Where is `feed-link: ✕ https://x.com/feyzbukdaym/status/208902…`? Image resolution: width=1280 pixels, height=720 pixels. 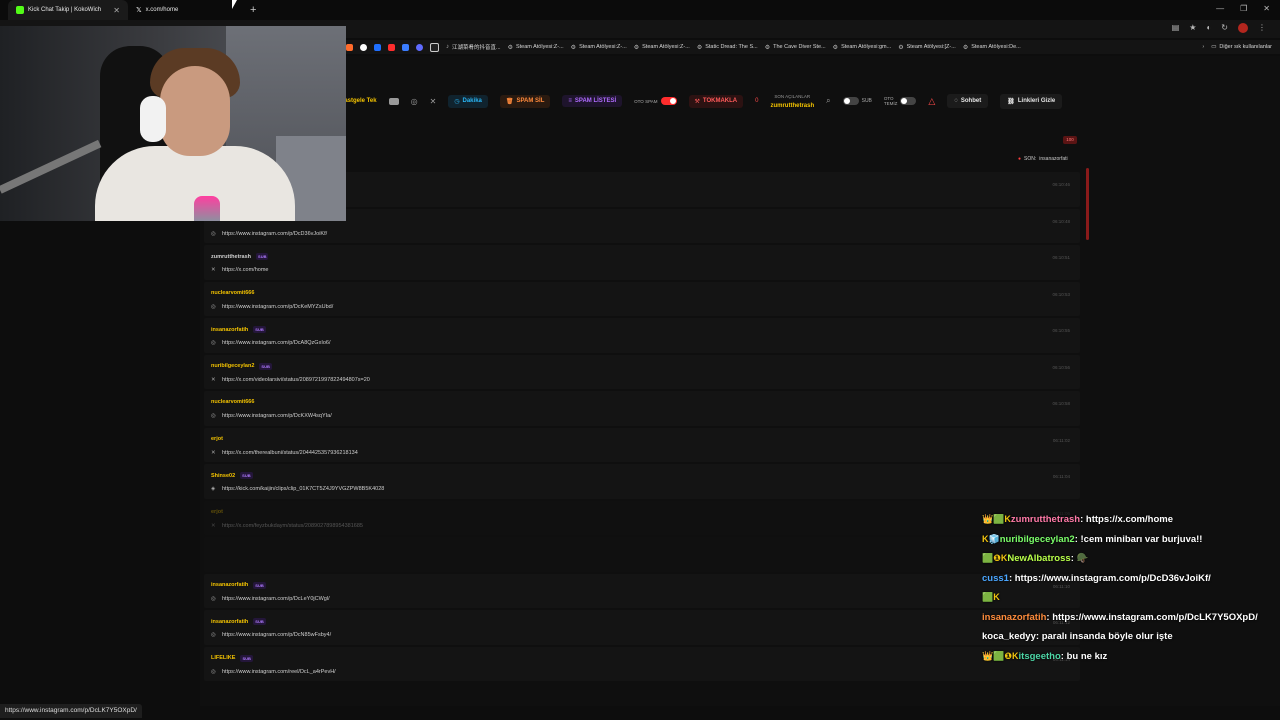 feed-link: ✕ https://x.com/feyzbukdaym/status/208902… is located at coordinates (287, 526).